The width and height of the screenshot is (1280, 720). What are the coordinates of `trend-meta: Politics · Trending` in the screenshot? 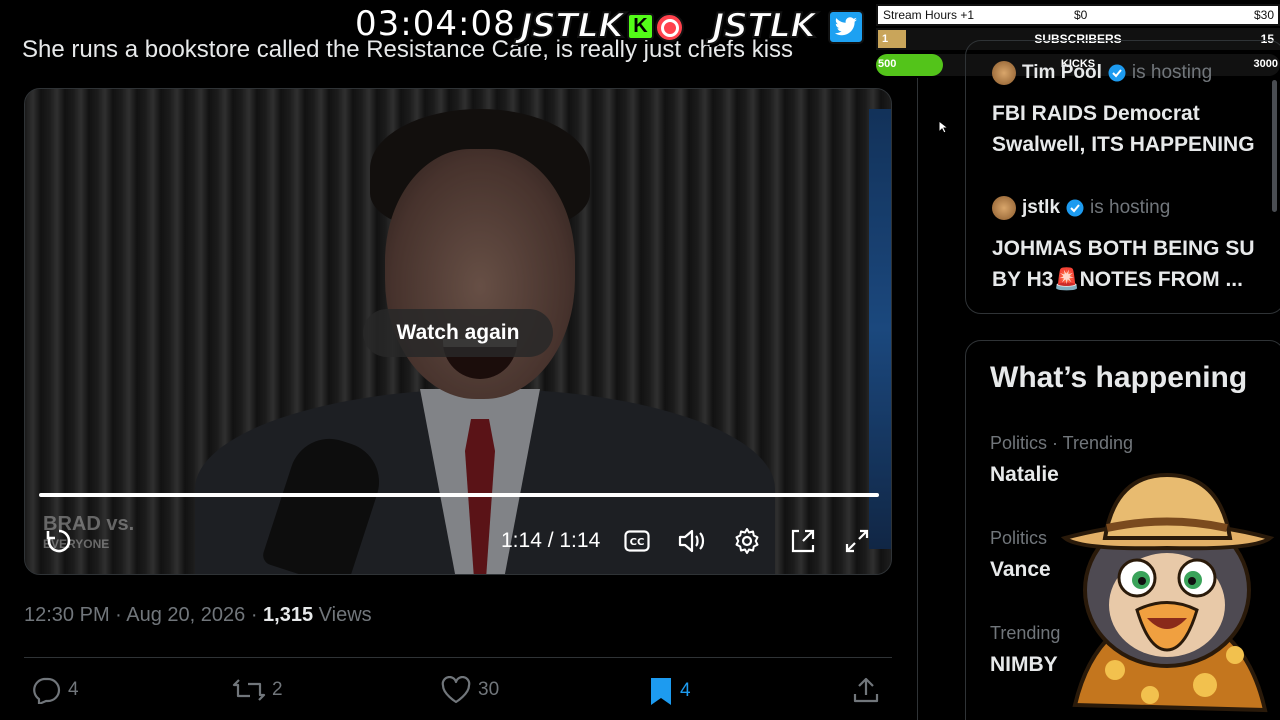 It's located at (1062, 443).